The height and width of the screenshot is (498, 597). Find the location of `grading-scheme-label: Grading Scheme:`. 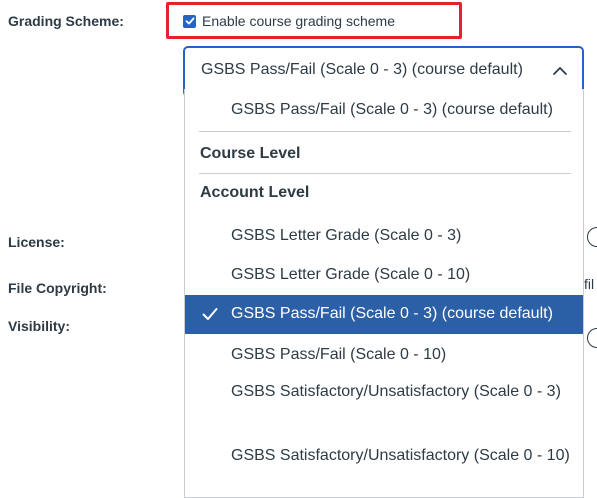

grading-scheme-label: Grading Scheme: is located at coordinates (66, 21).